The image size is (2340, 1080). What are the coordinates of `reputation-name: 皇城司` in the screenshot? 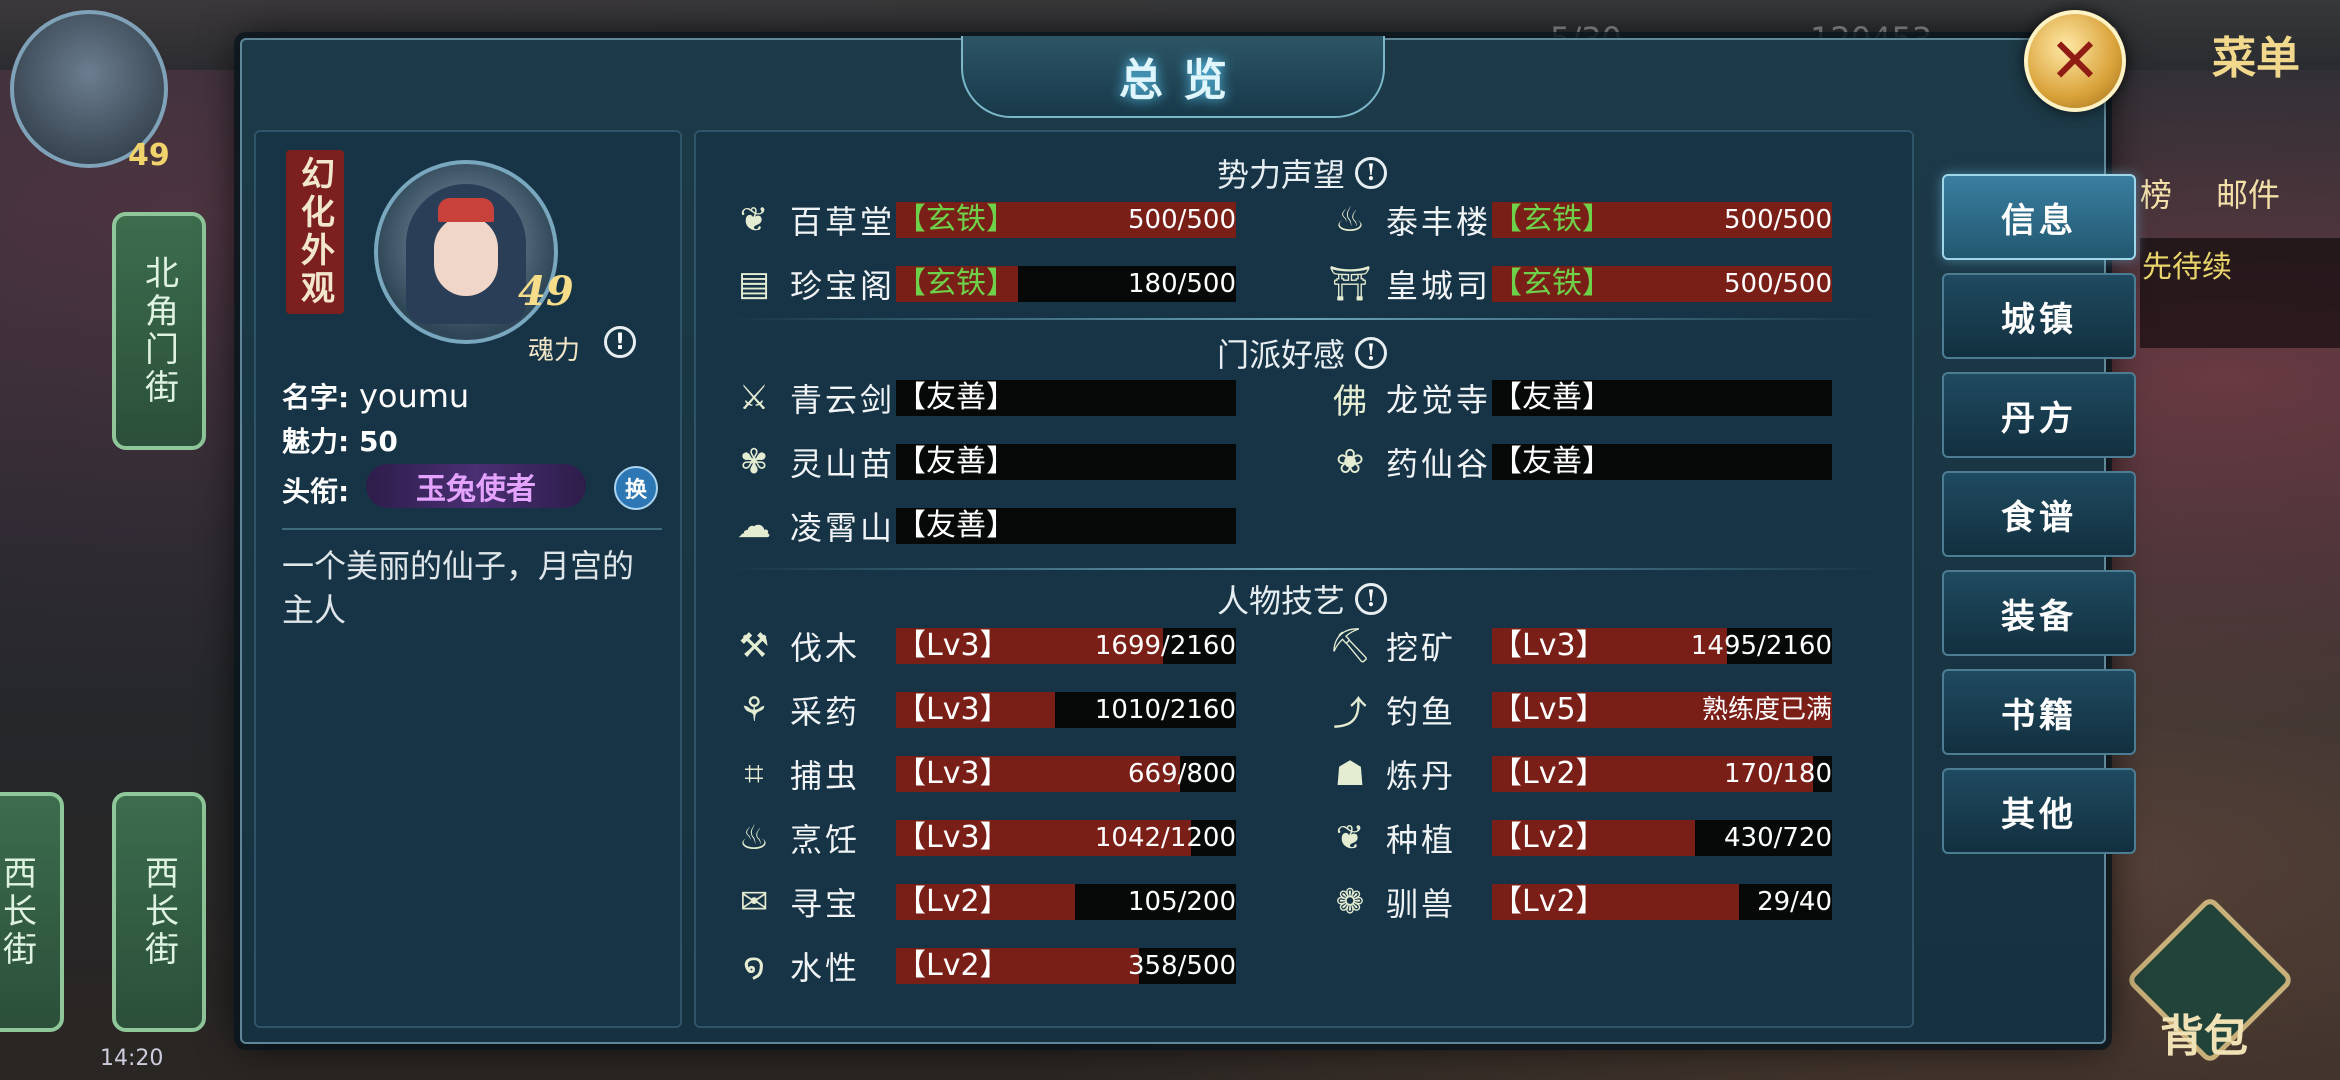 It's located at (1439, 286).